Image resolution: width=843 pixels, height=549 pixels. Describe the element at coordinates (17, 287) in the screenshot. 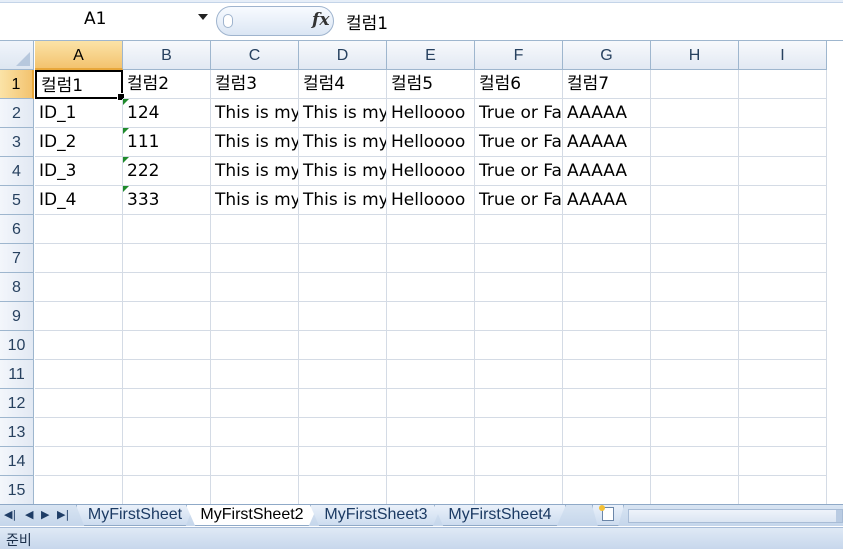

I see `row-header-8: 8` at that location.